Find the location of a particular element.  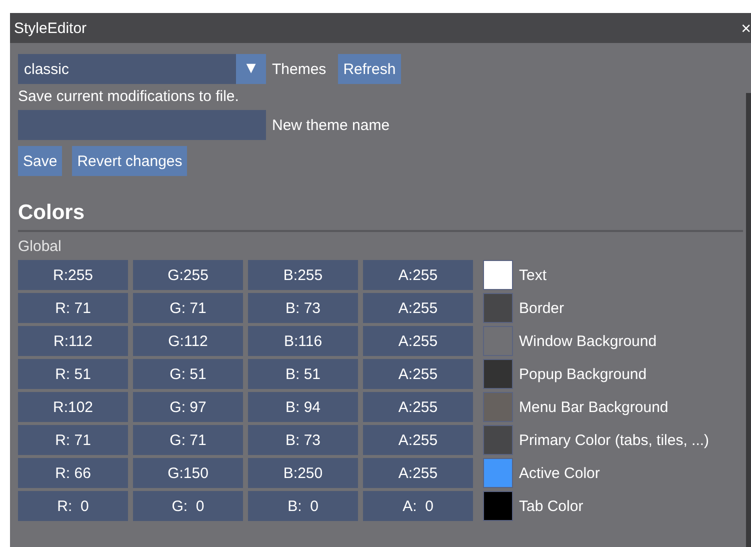

channel-field: R: 51 is located at coordinates (73, 374).